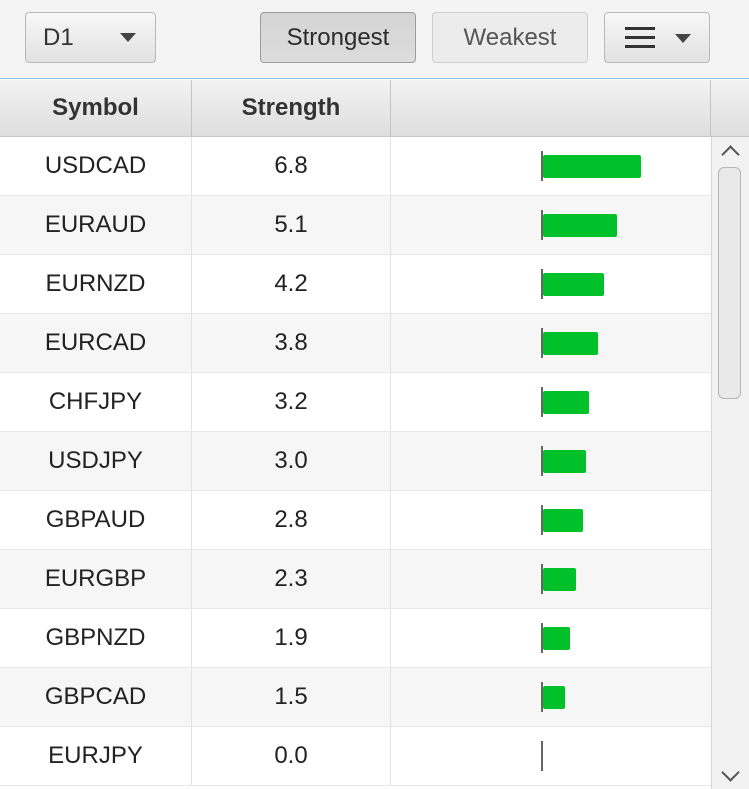  What do you see at coordinates (640, 37) in the screenshot?
I see `hamburger-menu-icon` at bounding box center [640, 37].